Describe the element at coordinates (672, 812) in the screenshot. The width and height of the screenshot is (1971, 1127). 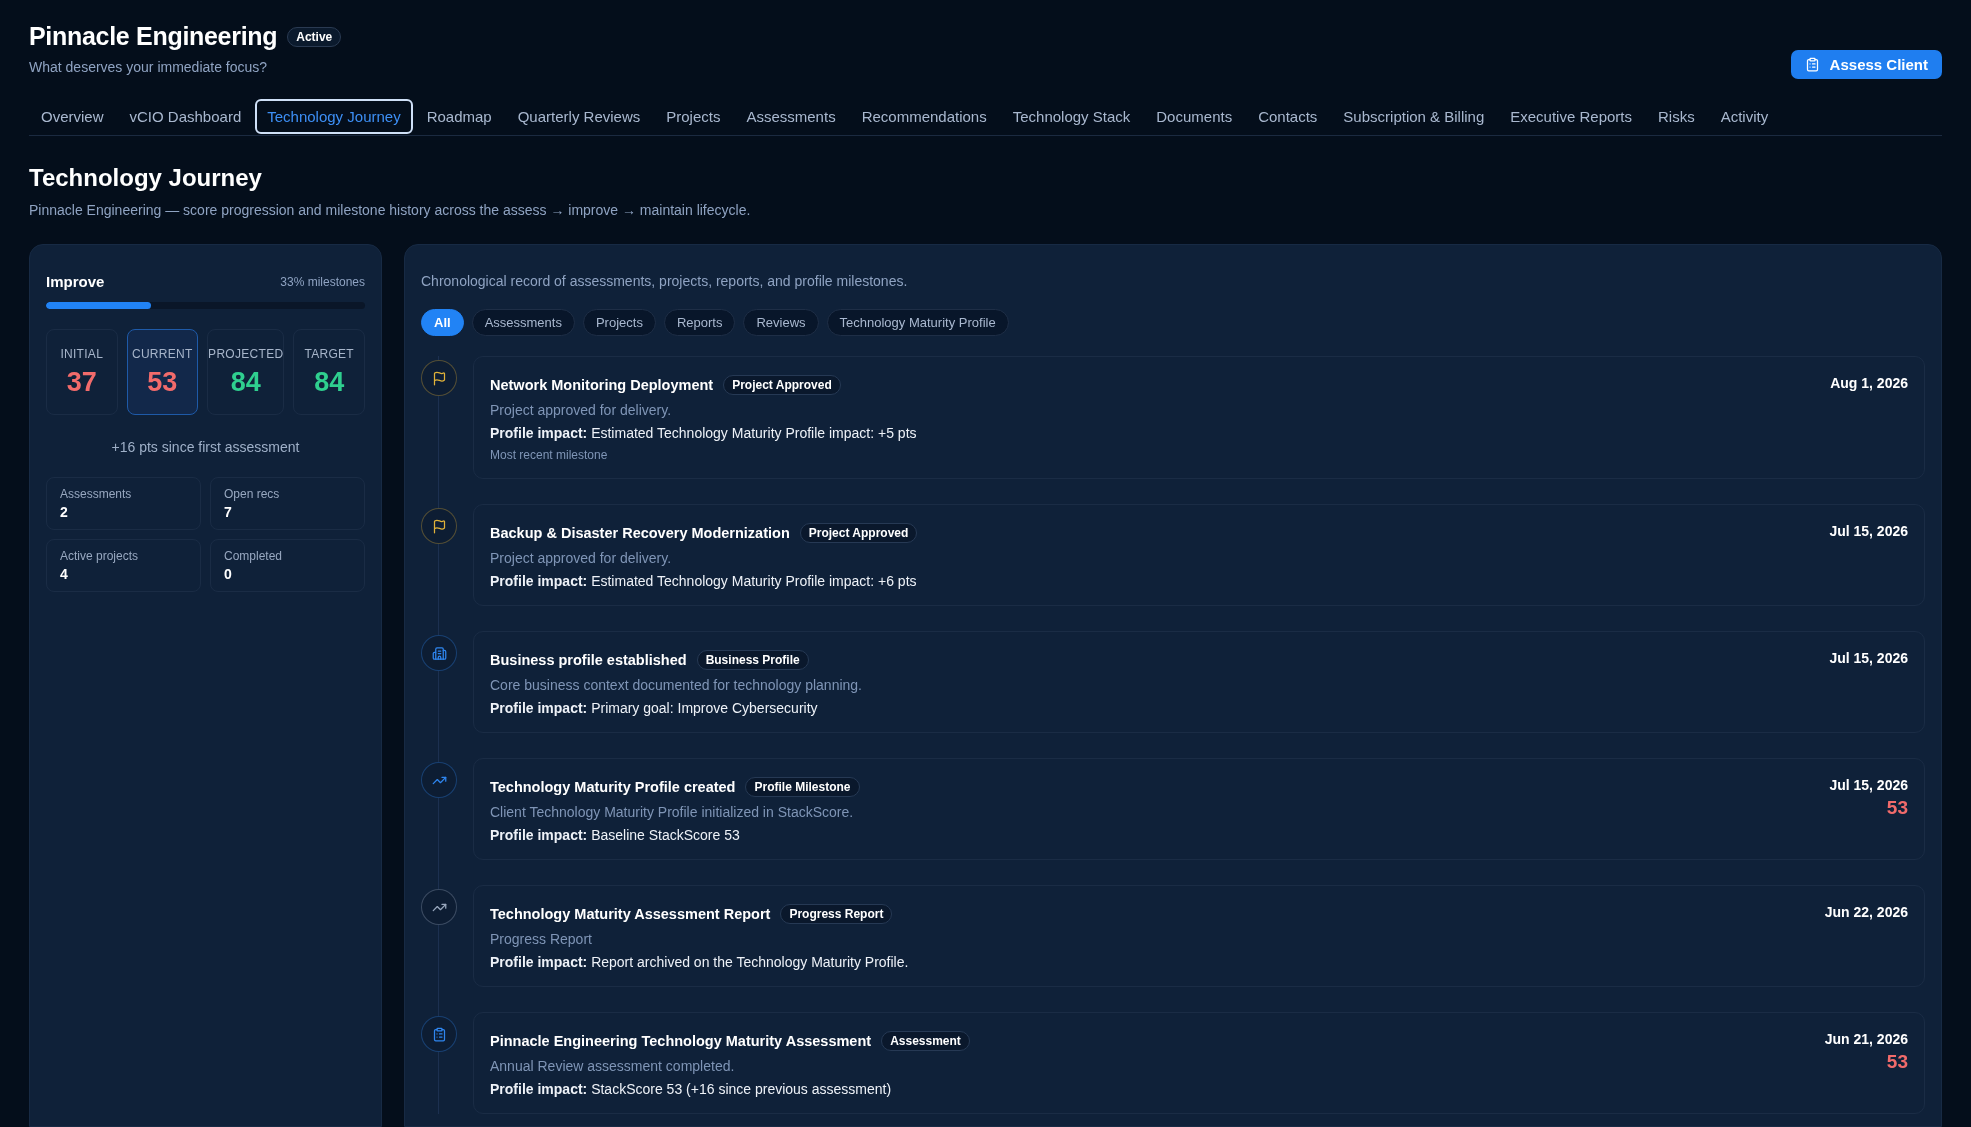
I see `event-detail: Client Technology Maturity Profile initialized in StackScore.` at that location.